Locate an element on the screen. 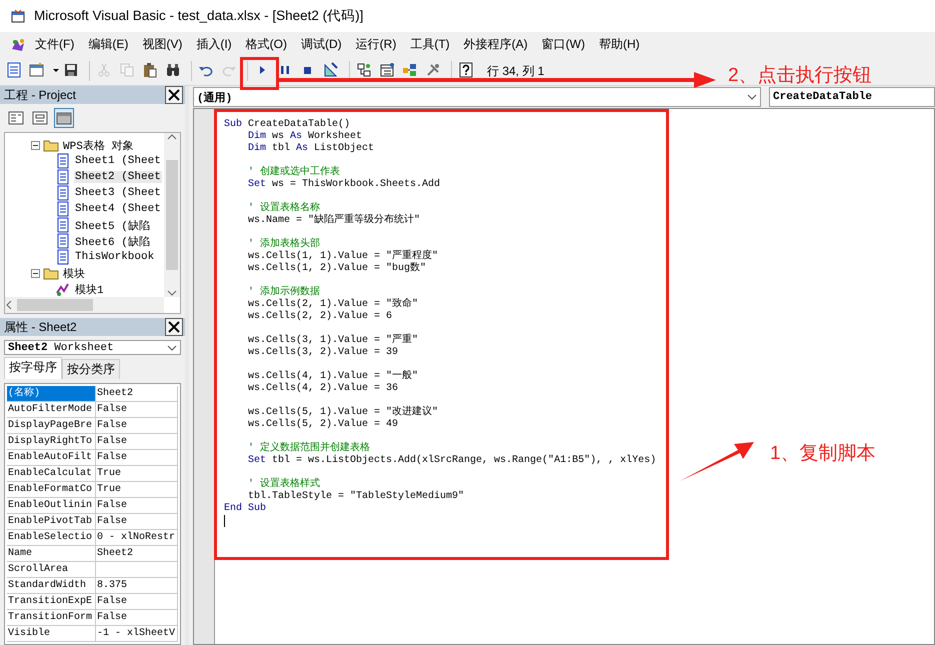  tree-item: Sheet2 (Sheet is located at coordinates (118, 177).